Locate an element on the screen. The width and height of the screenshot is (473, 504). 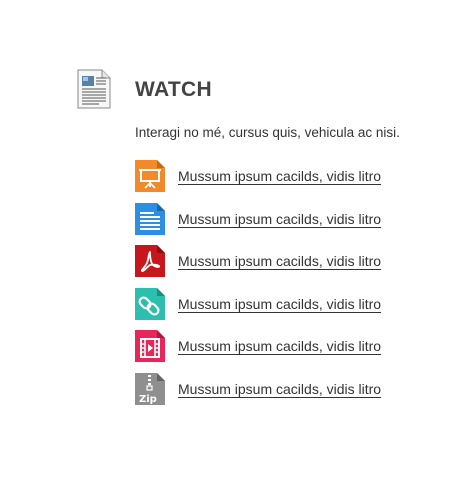
page-title: WATCH is located at coordinates (173, 89).